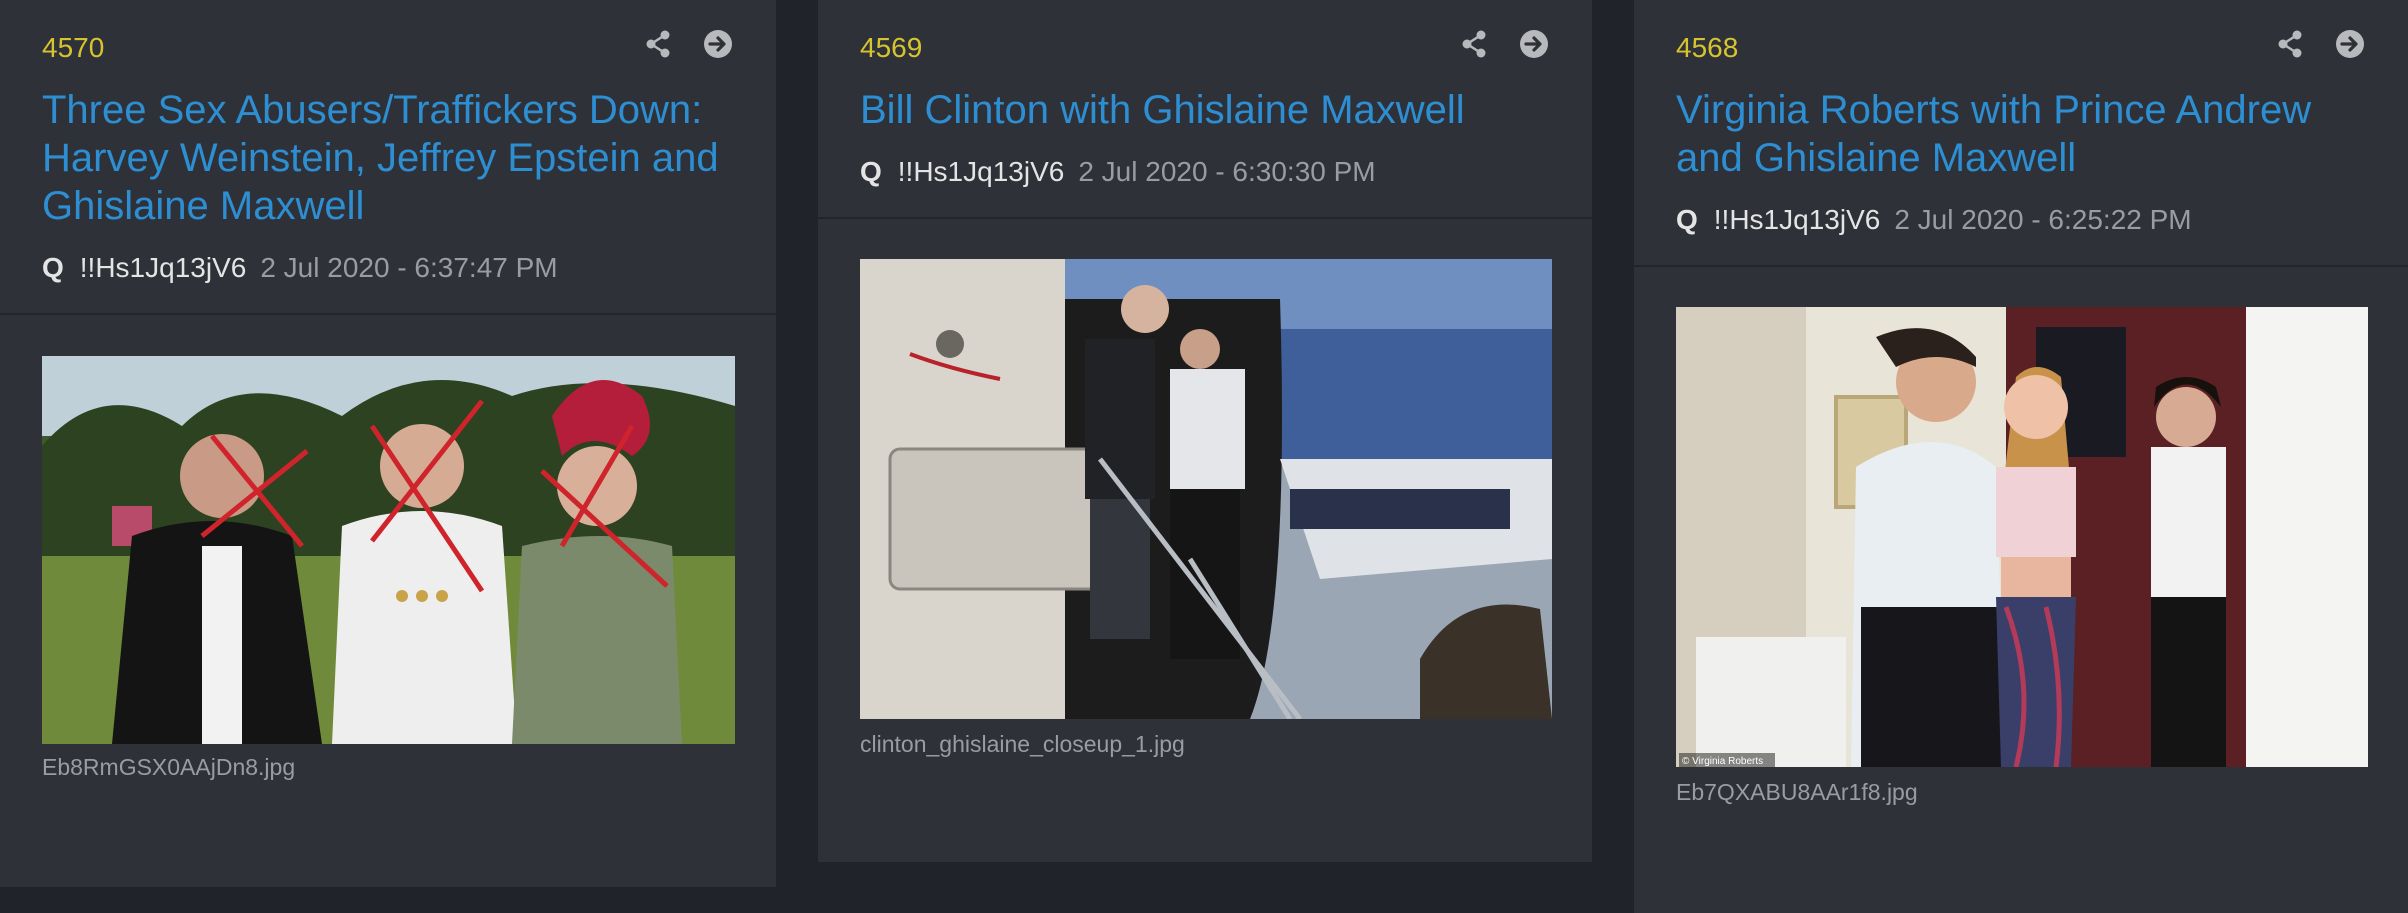  Describe the element at coordinates (2043, 219) in the screenshot. I see `post-date: 2 Jul 2020 - 6:25:22 PM` at that location.